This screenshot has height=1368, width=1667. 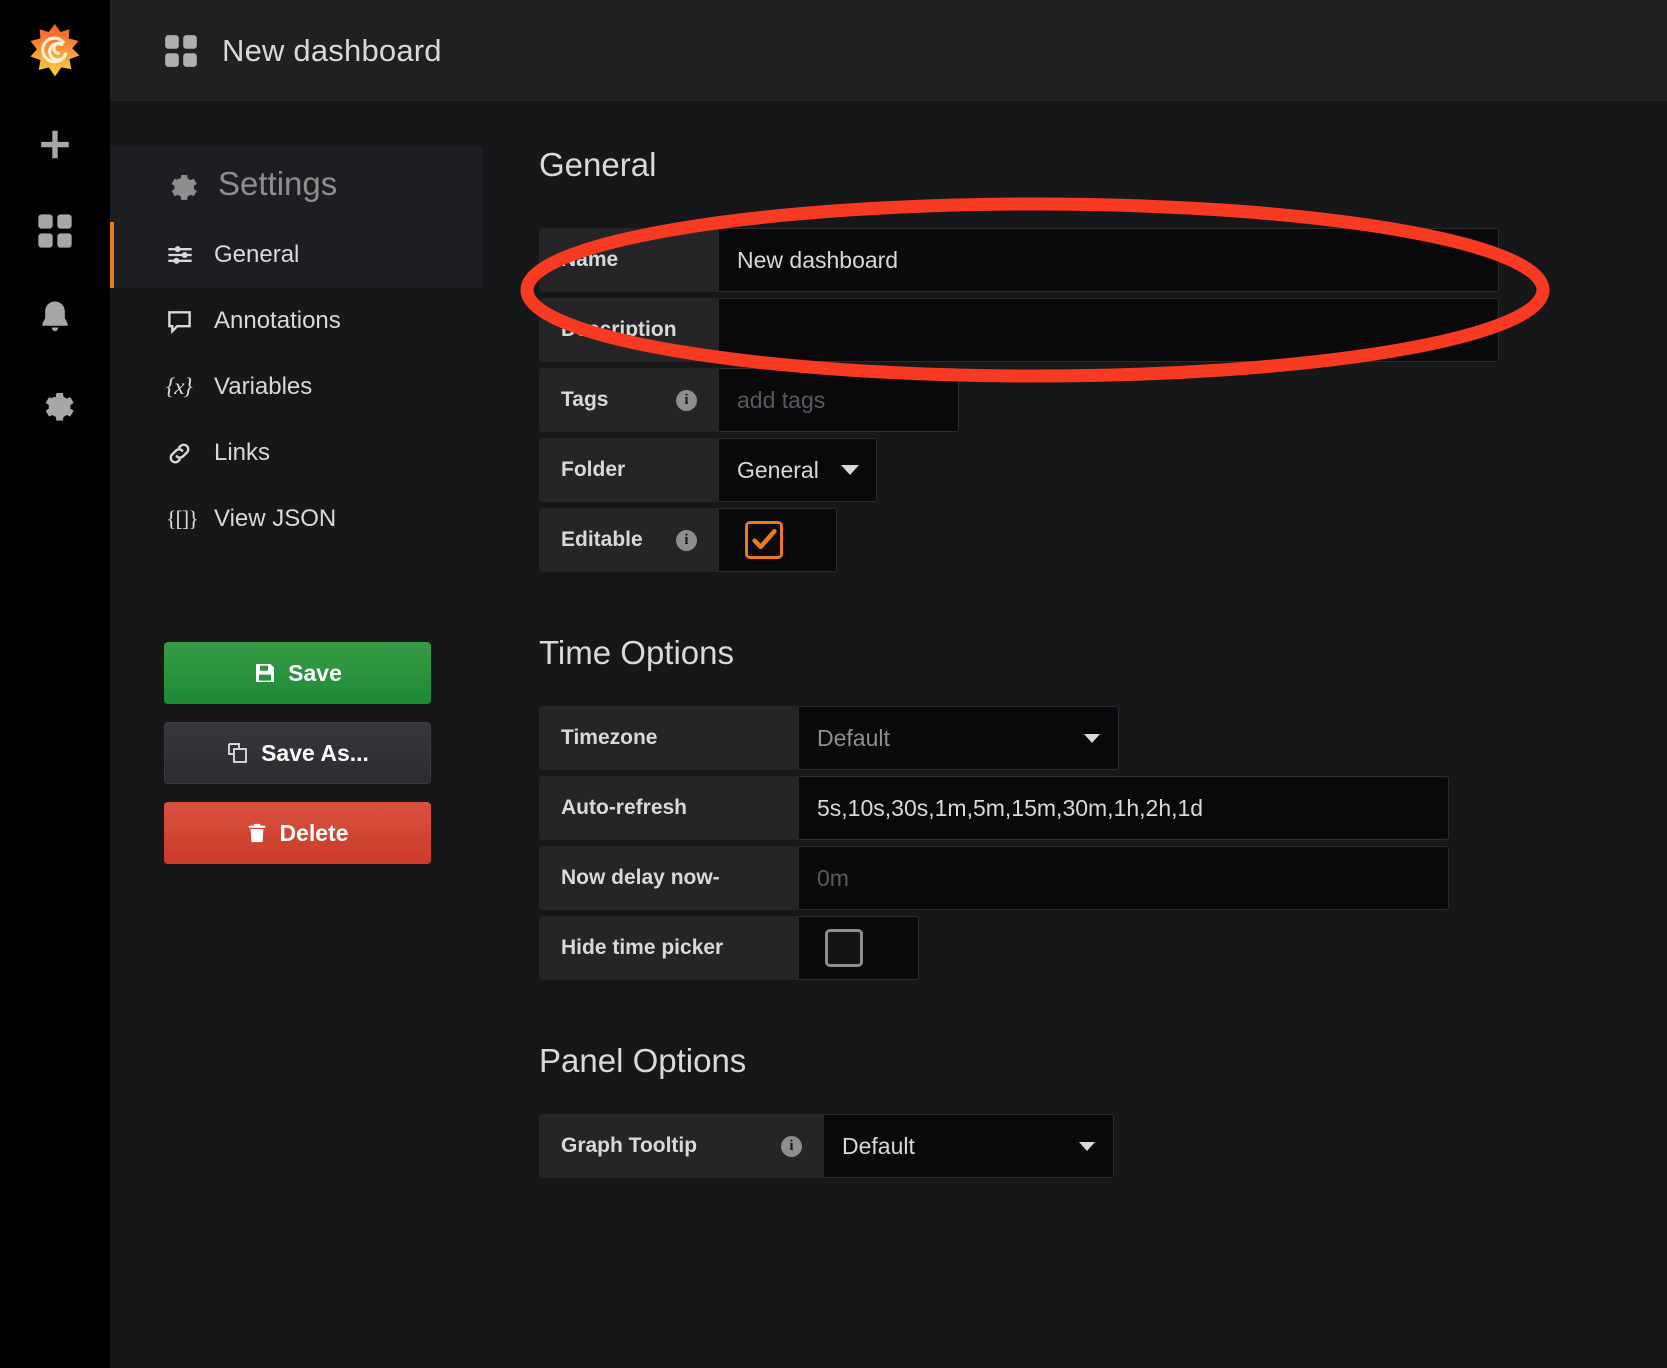 What do you see at coordinates (1103, 540) in the screenshot?
I see `editable-field-row: Editable i` at bounding box center [1103, 540].